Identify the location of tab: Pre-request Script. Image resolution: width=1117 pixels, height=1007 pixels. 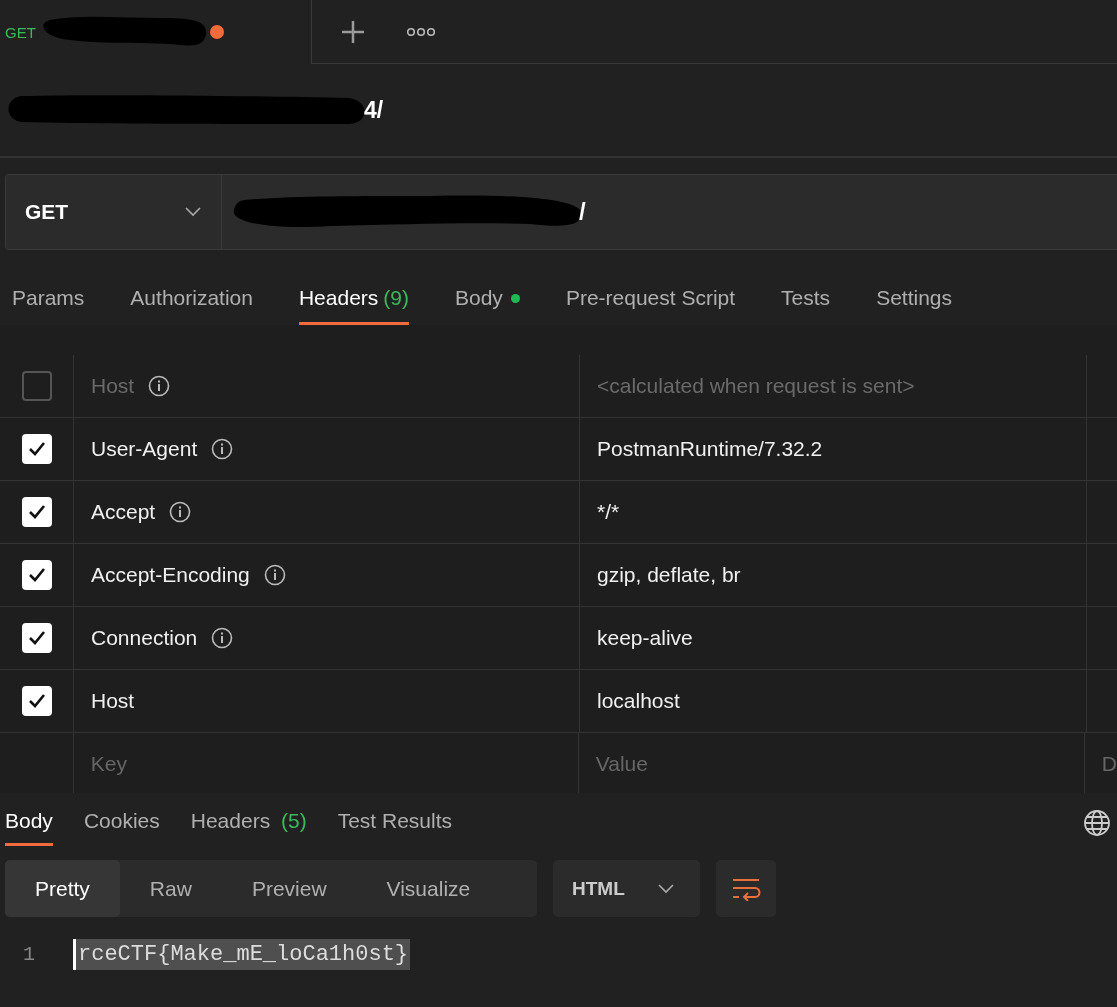
(650, 305).